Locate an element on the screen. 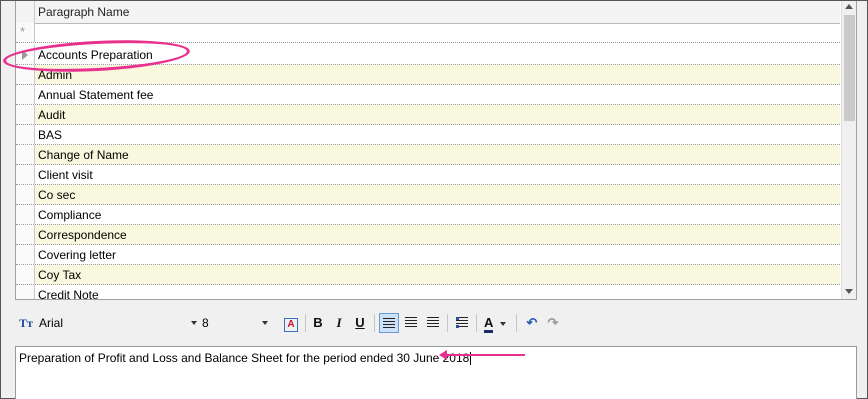 This screenshot has height=399, width=868. scrollbar-thumb is located at coordinates (849, 68).